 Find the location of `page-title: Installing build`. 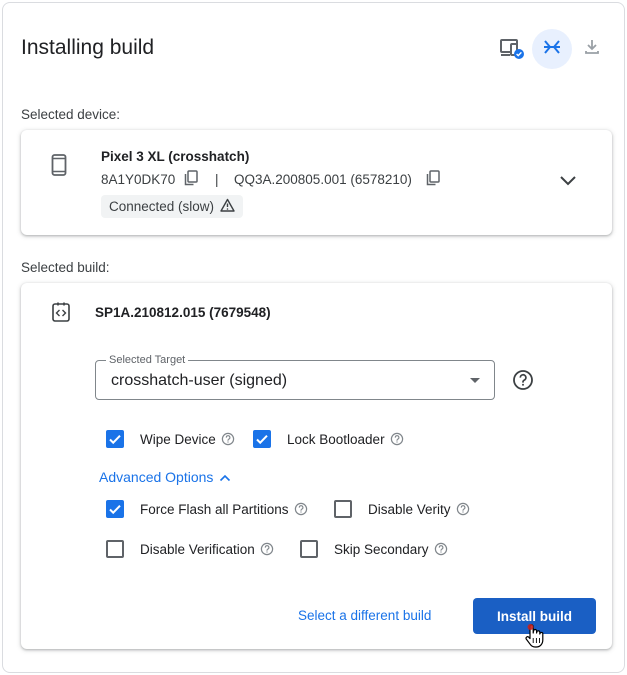

page-title: Installing build is located at coordinates (88, 47).